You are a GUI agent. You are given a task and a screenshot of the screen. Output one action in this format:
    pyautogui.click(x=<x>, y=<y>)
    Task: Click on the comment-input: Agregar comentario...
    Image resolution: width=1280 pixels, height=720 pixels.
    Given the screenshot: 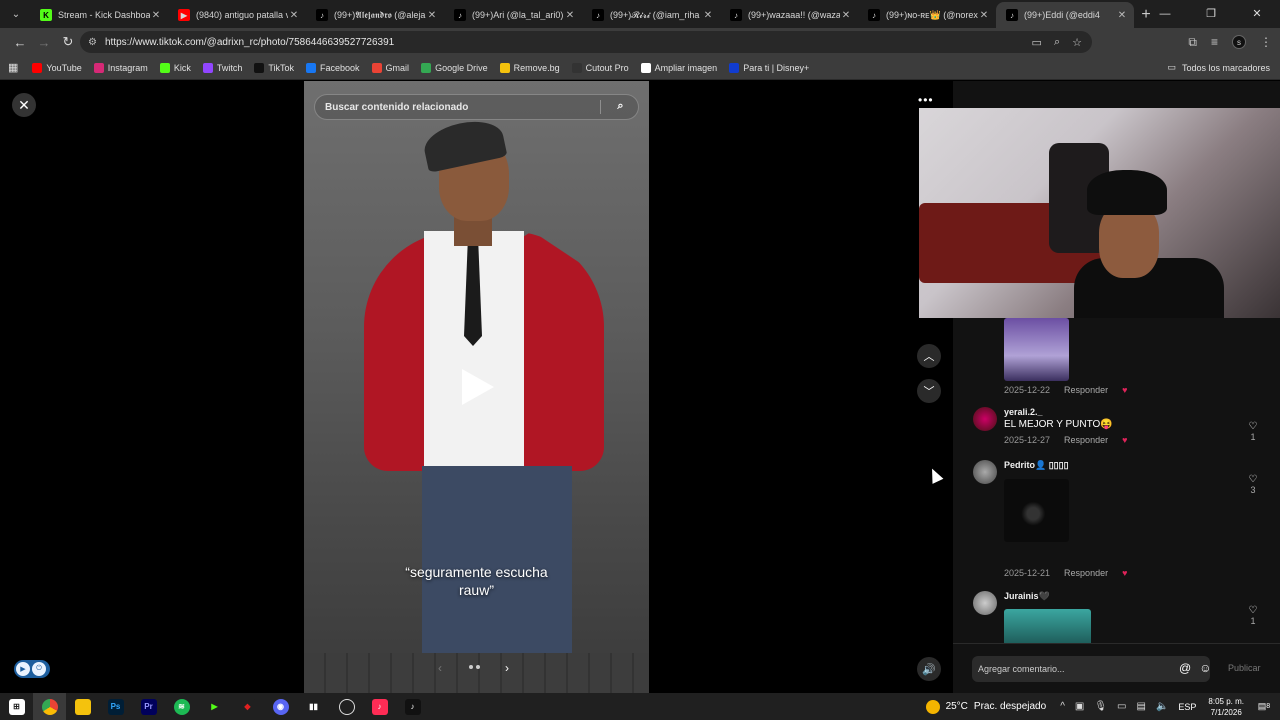 What is the action you would take?
    pyautogui.click(x=1091, y=669)
    